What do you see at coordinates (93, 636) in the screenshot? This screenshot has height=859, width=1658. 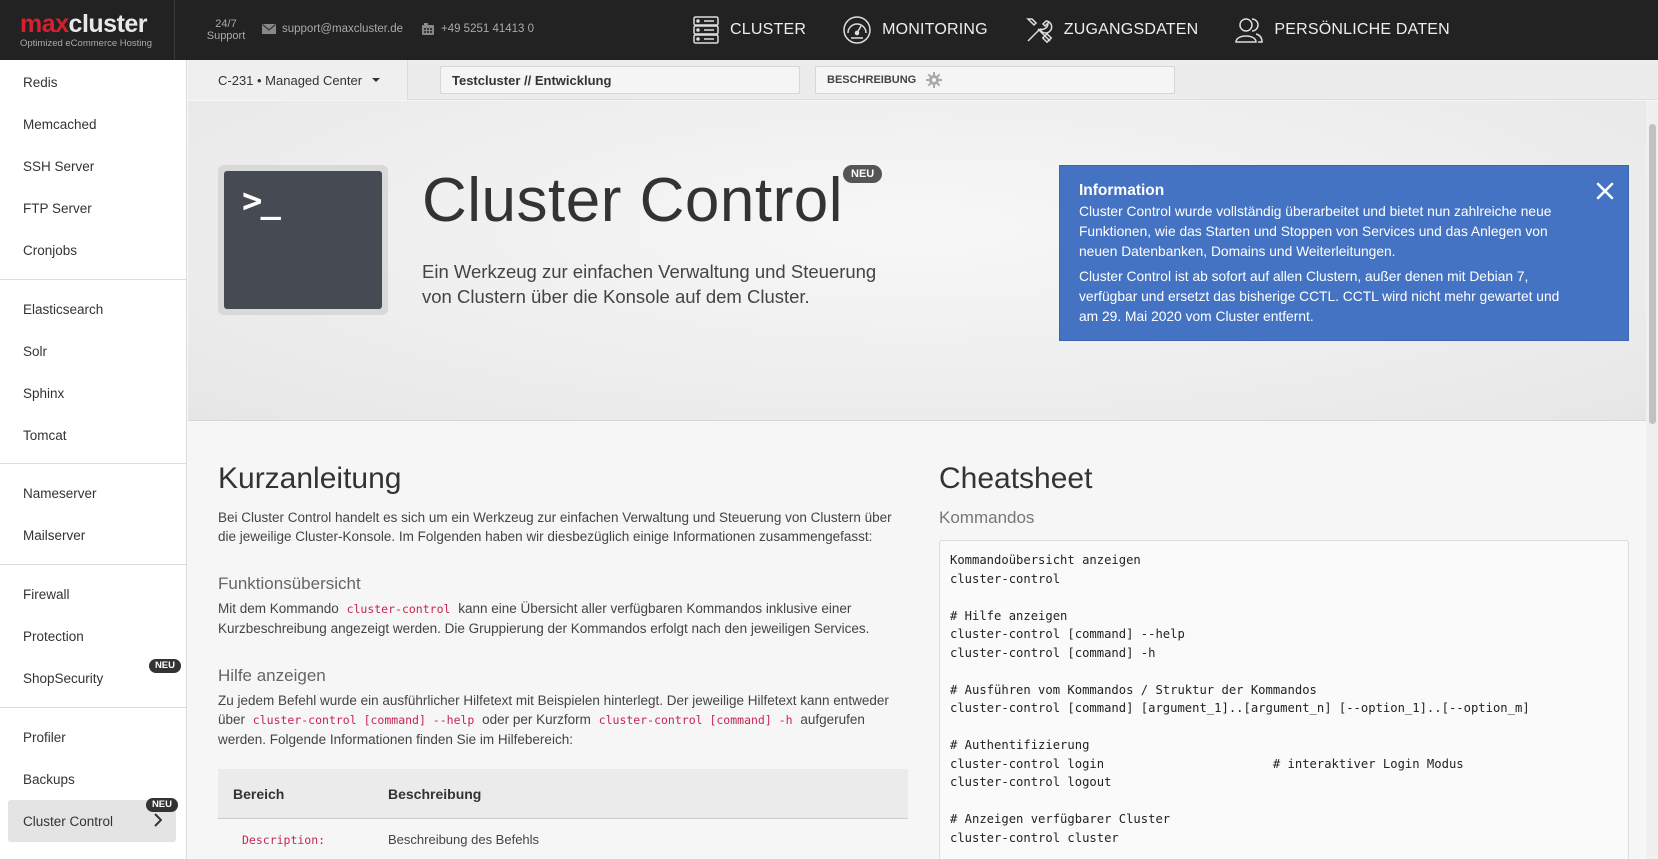 I see `sidebar-item-protection: Protection` at bounding box center [93, 636].